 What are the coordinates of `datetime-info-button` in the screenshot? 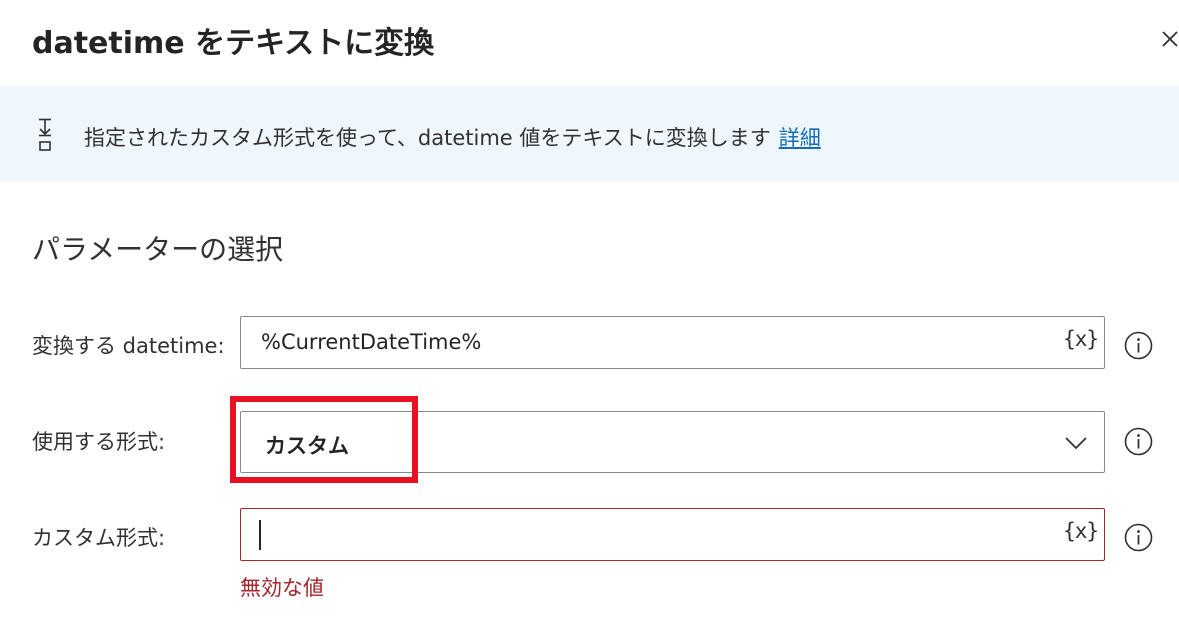 It's located at (1138, 345).